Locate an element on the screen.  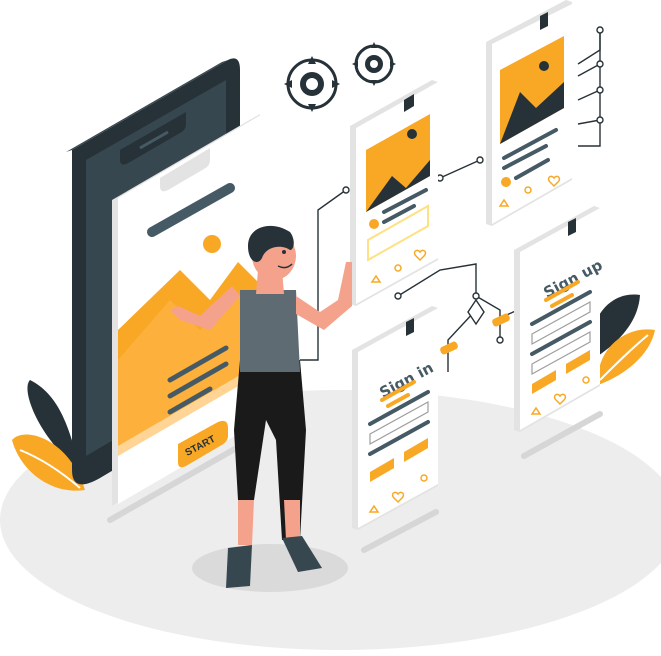
plant-right is located at coordinates (622, 339).